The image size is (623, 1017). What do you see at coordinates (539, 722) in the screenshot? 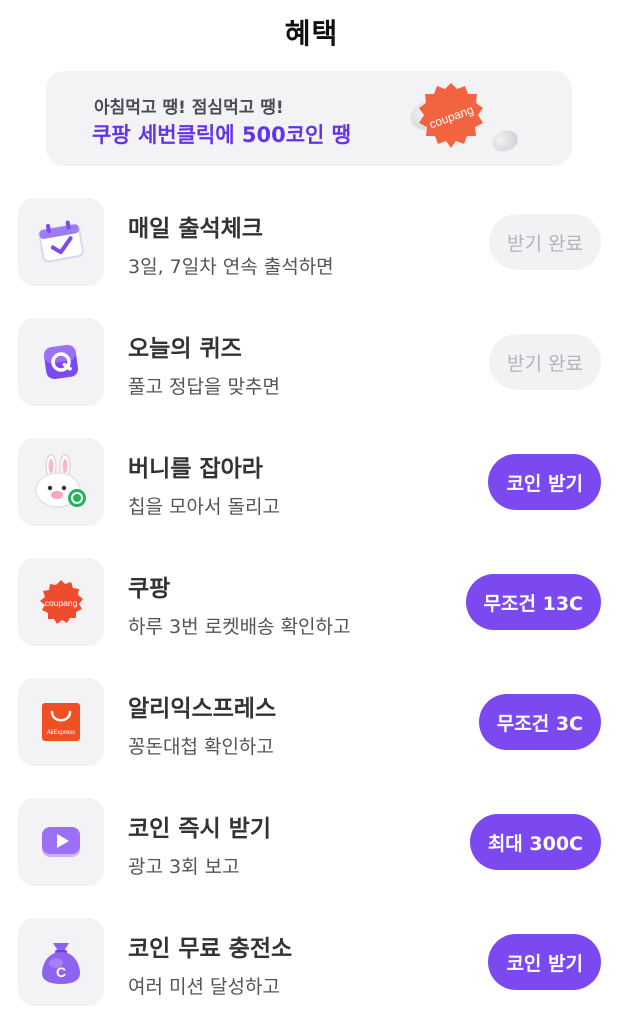
I see `reward-claim-button: 무조건 3C` at bounding box center [539, 722].